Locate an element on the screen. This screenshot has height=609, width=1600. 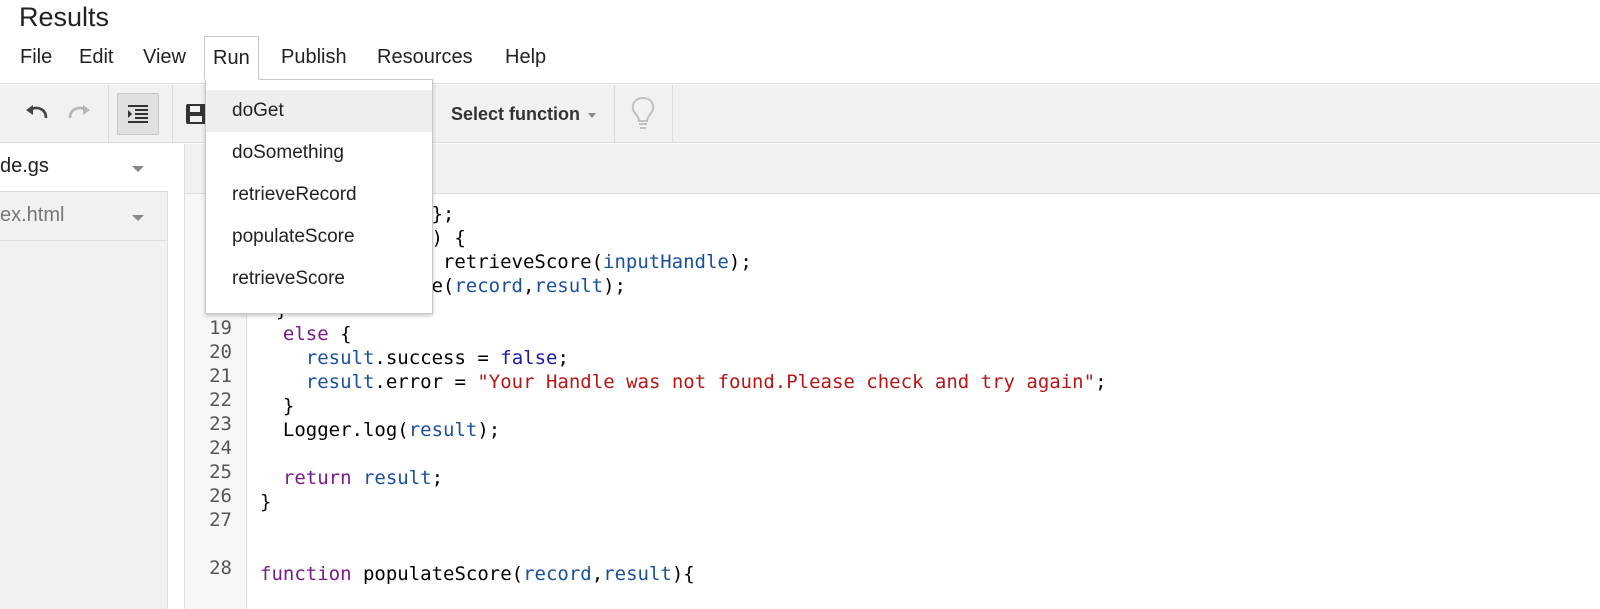
file-item-index-html: ex.html is located at coordinates (84, 217).